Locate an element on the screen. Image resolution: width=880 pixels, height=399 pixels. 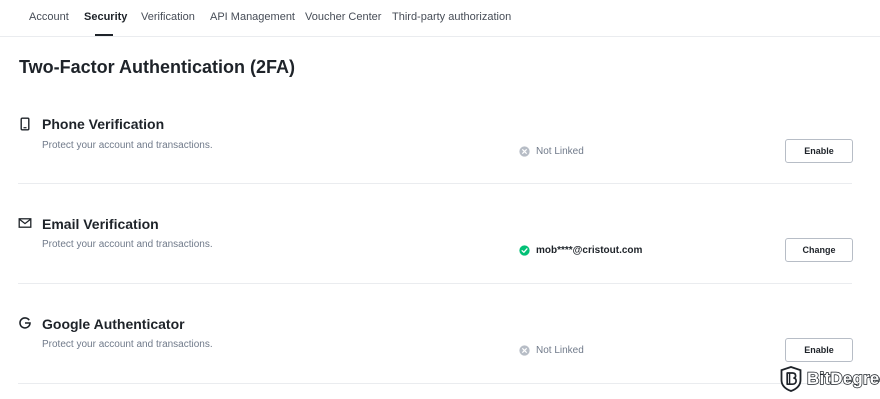
tab-voucher-center: Voucher Center is located at coordinates (343, 17).